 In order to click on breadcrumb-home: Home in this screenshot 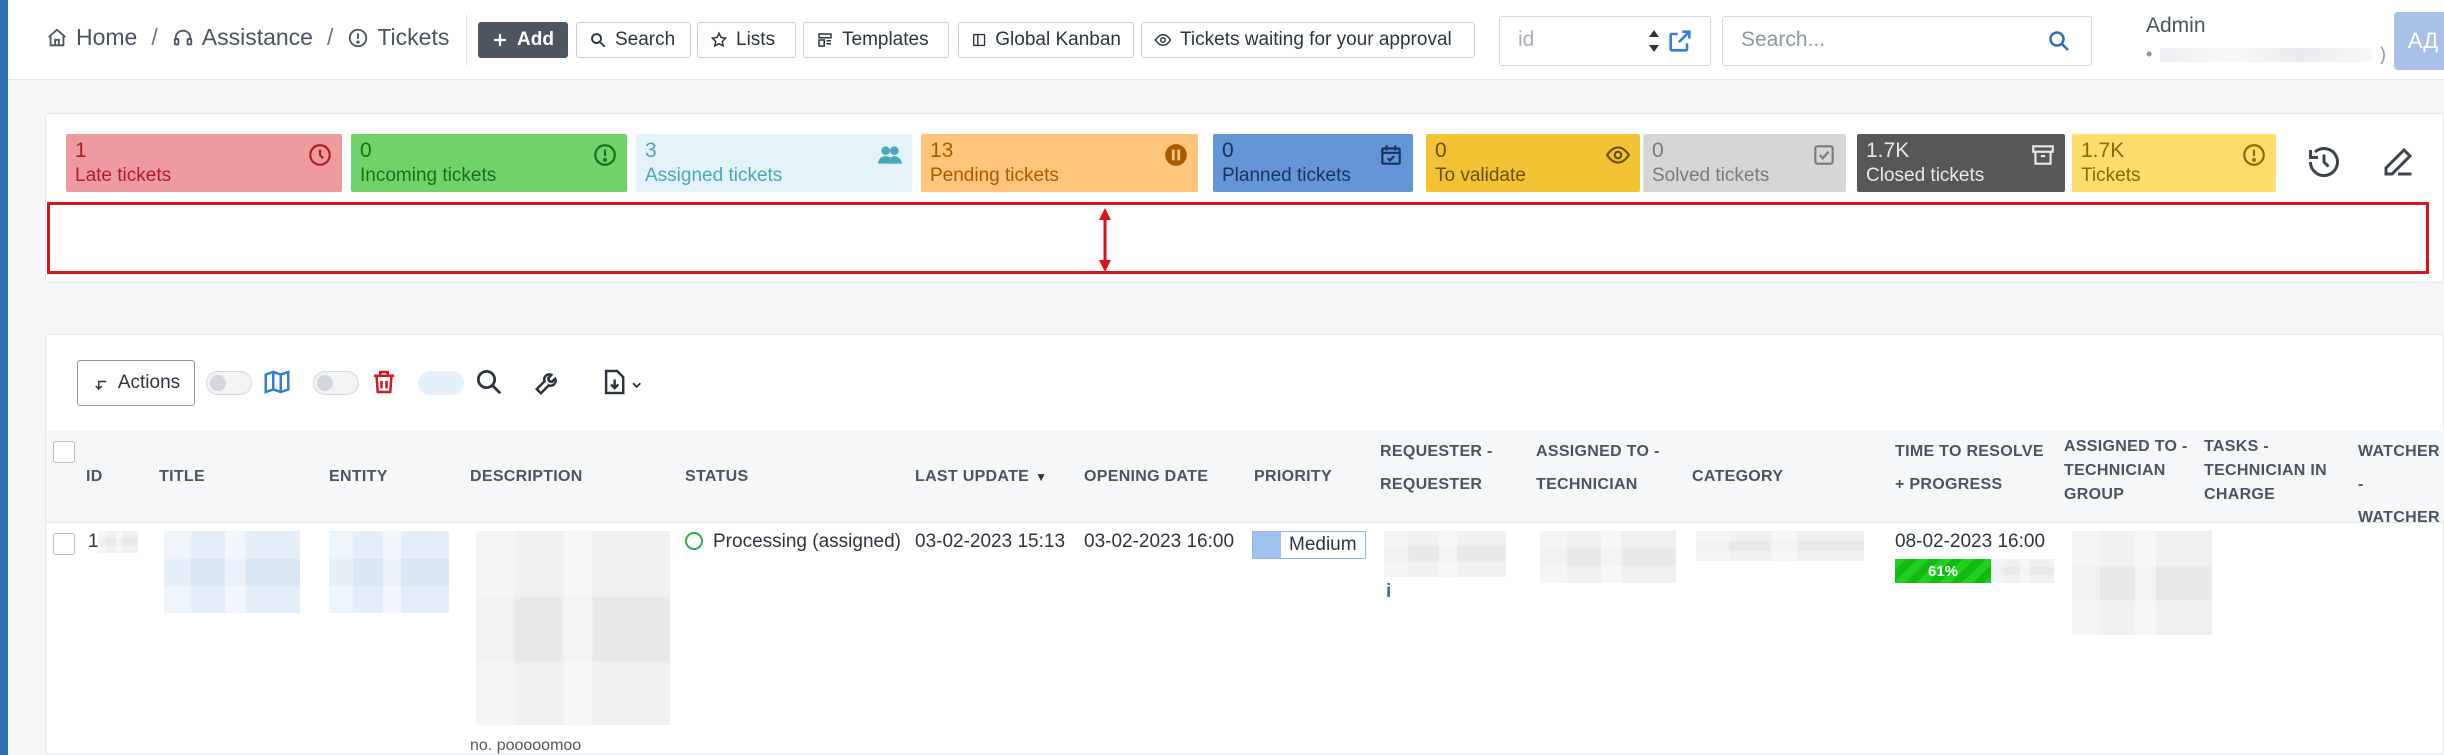, I will do `click(91, 37)`.